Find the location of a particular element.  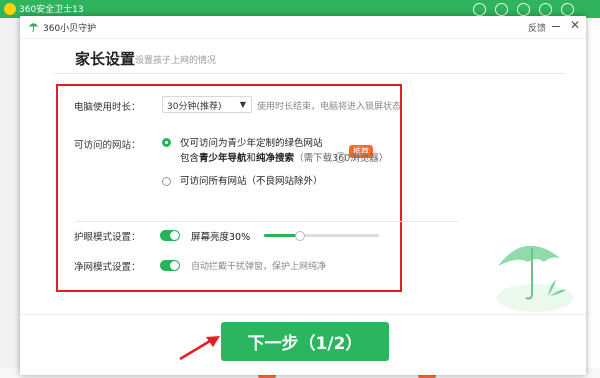

background-toolbar-icons is located at coordinates (523, 9).